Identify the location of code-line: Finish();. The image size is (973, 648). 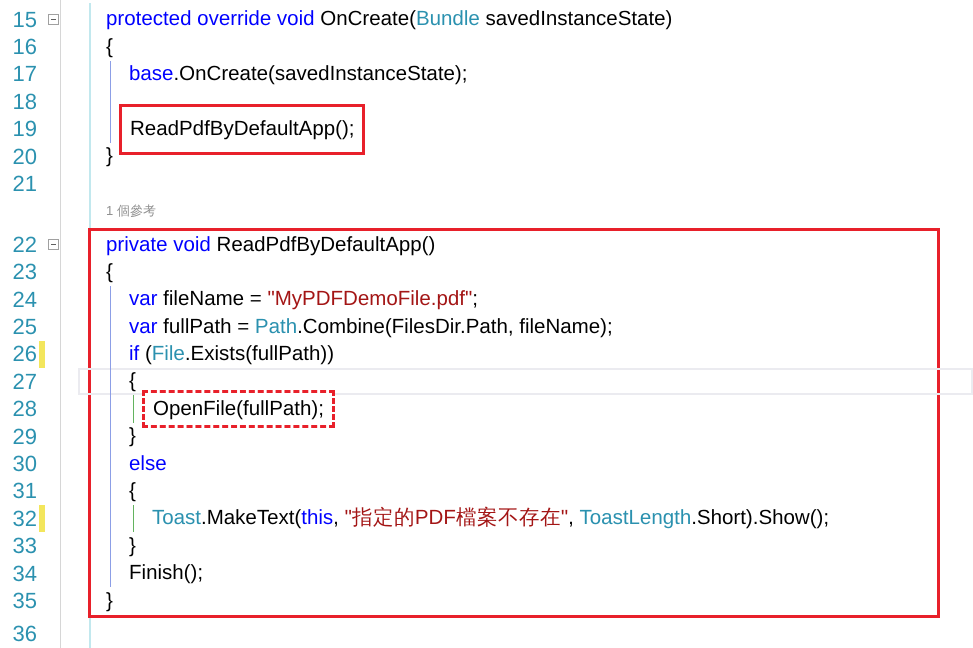
(166, 573).